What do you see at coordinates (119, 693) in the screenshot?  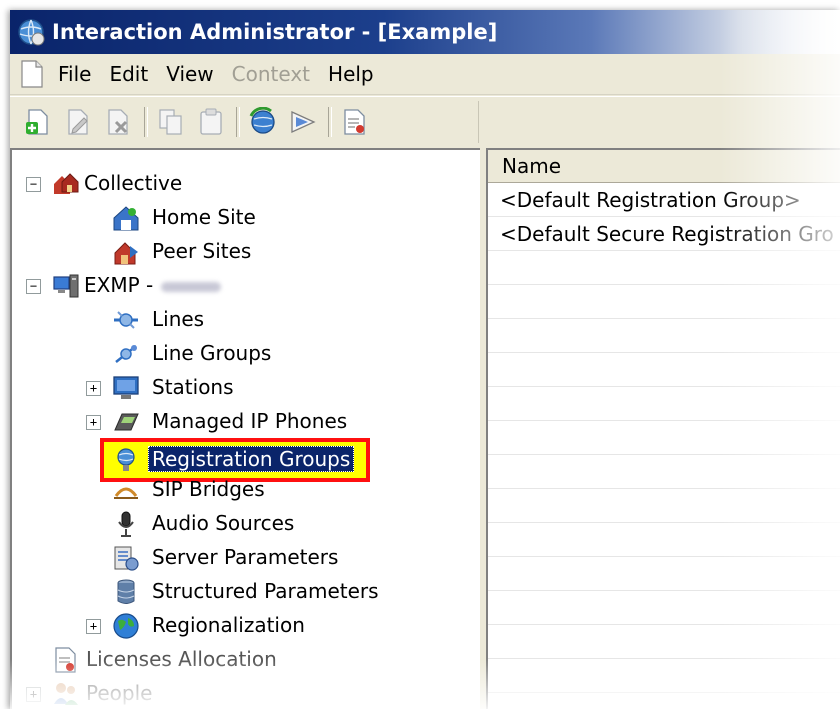 I see `tree-label: People` at bounding box center [119, 693].